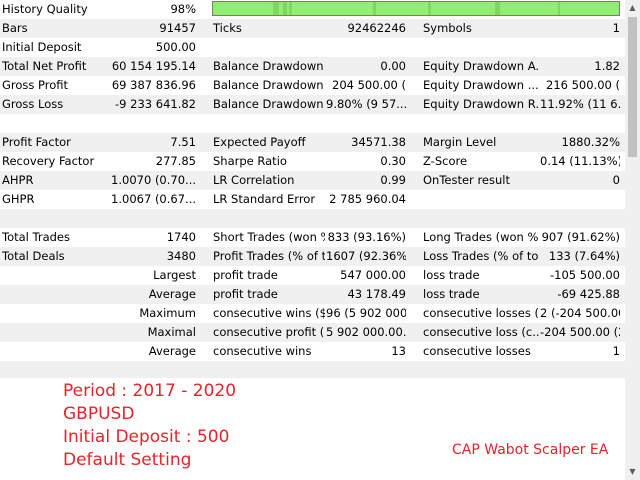 Image resolution: width=640 pixels, height=480 pixels. Describe the element at coordinates (378, 142) in the screenshot. I see `expected-payoff-value: 34571.38` at that location.